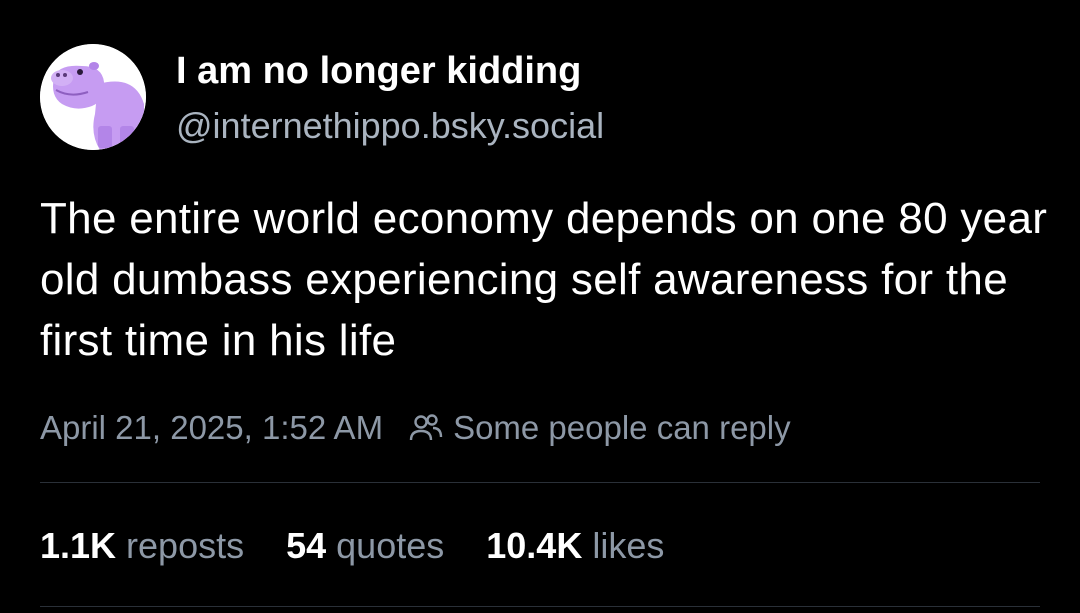 The image size is (1080, 613). I want to click on likes-label: likes, so click(628, 545).